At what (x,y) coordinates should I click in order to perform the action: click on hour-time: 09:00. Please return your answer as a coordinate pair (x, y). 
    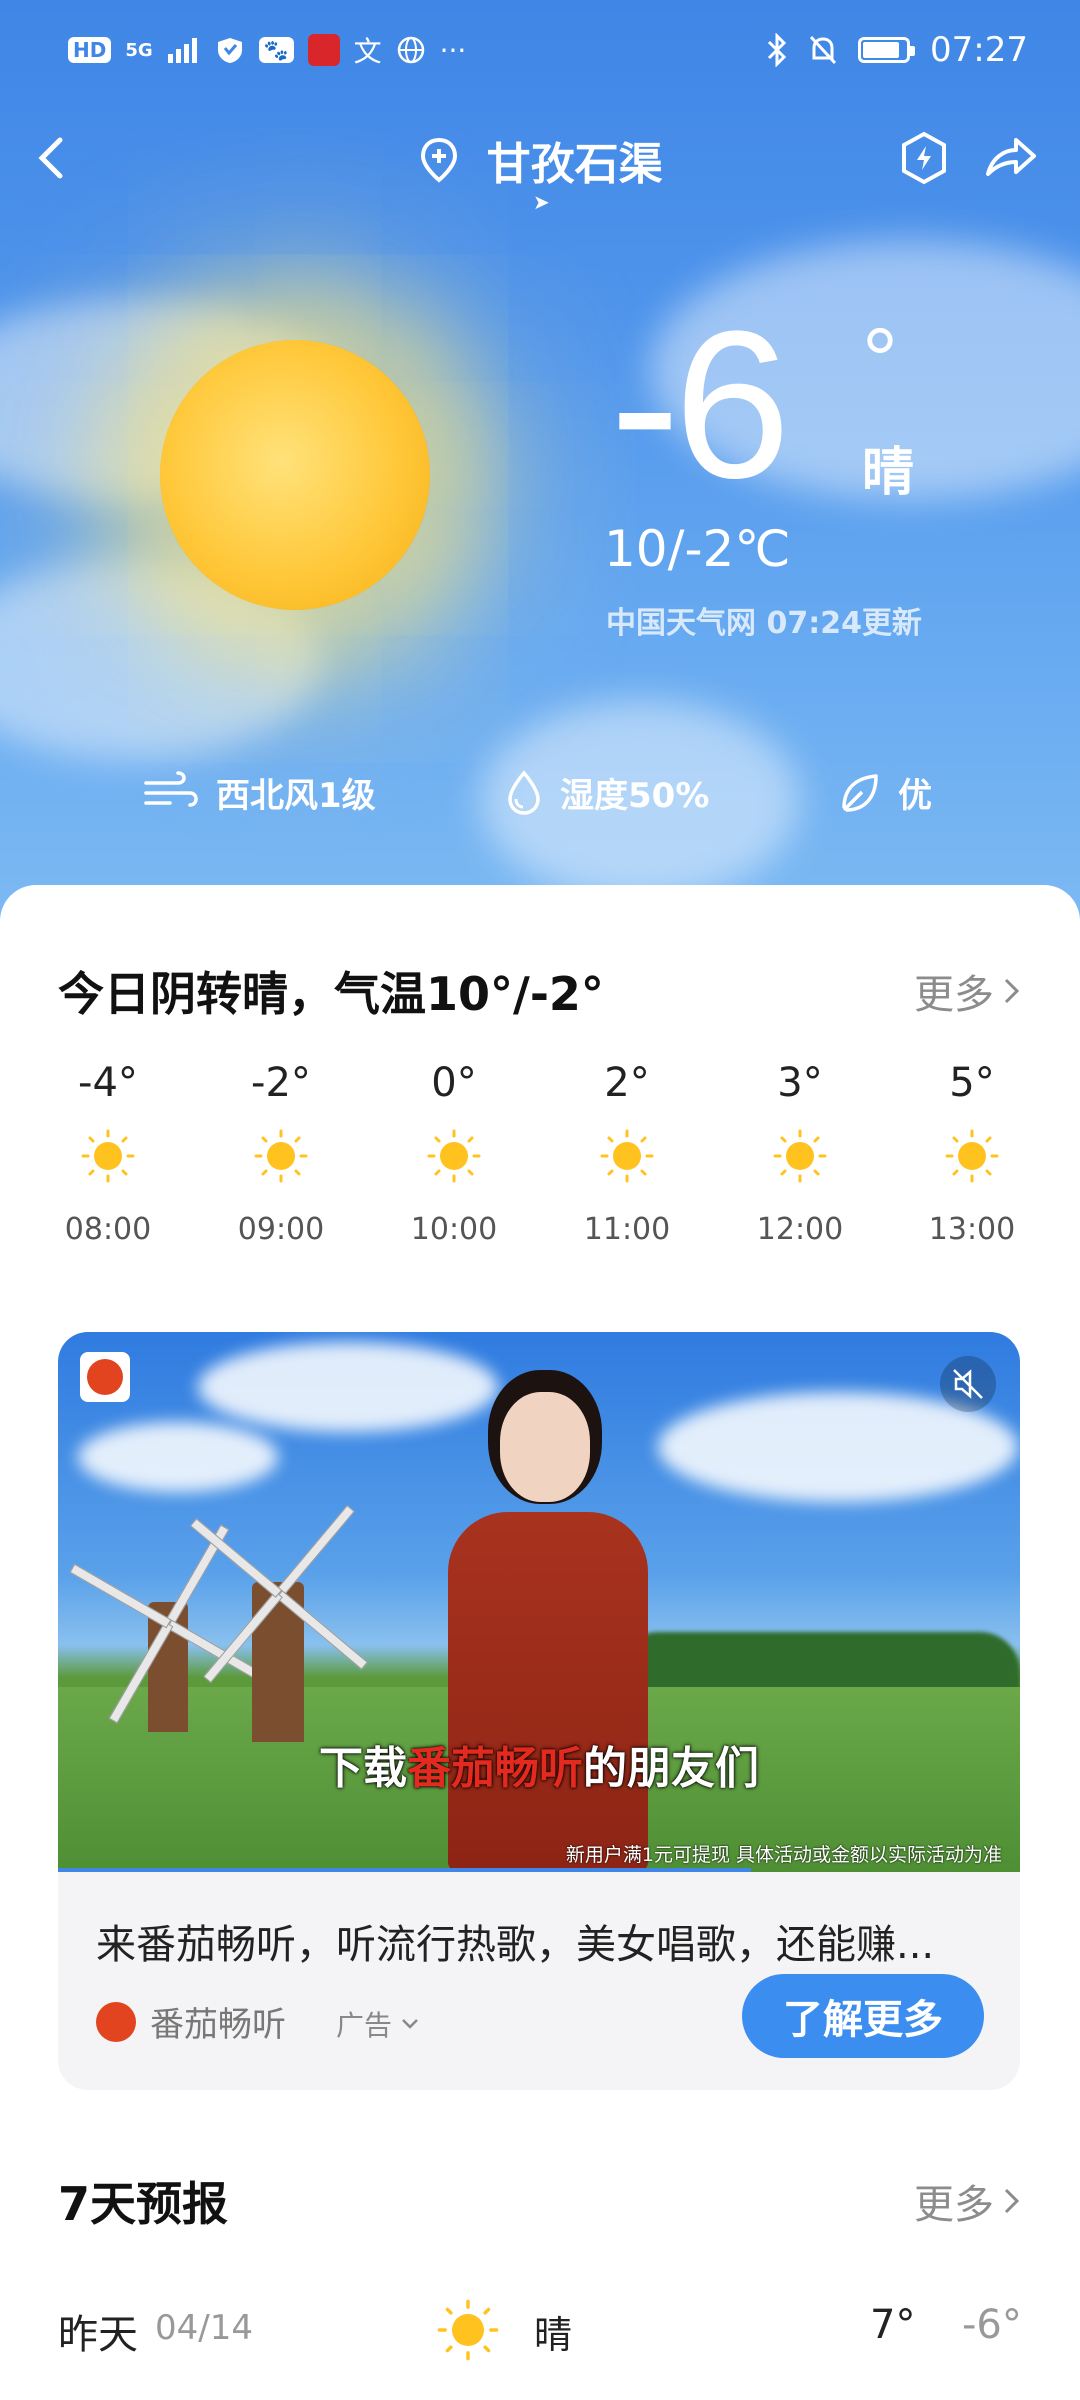
    Looking at the image, I should click on (281, 1229).